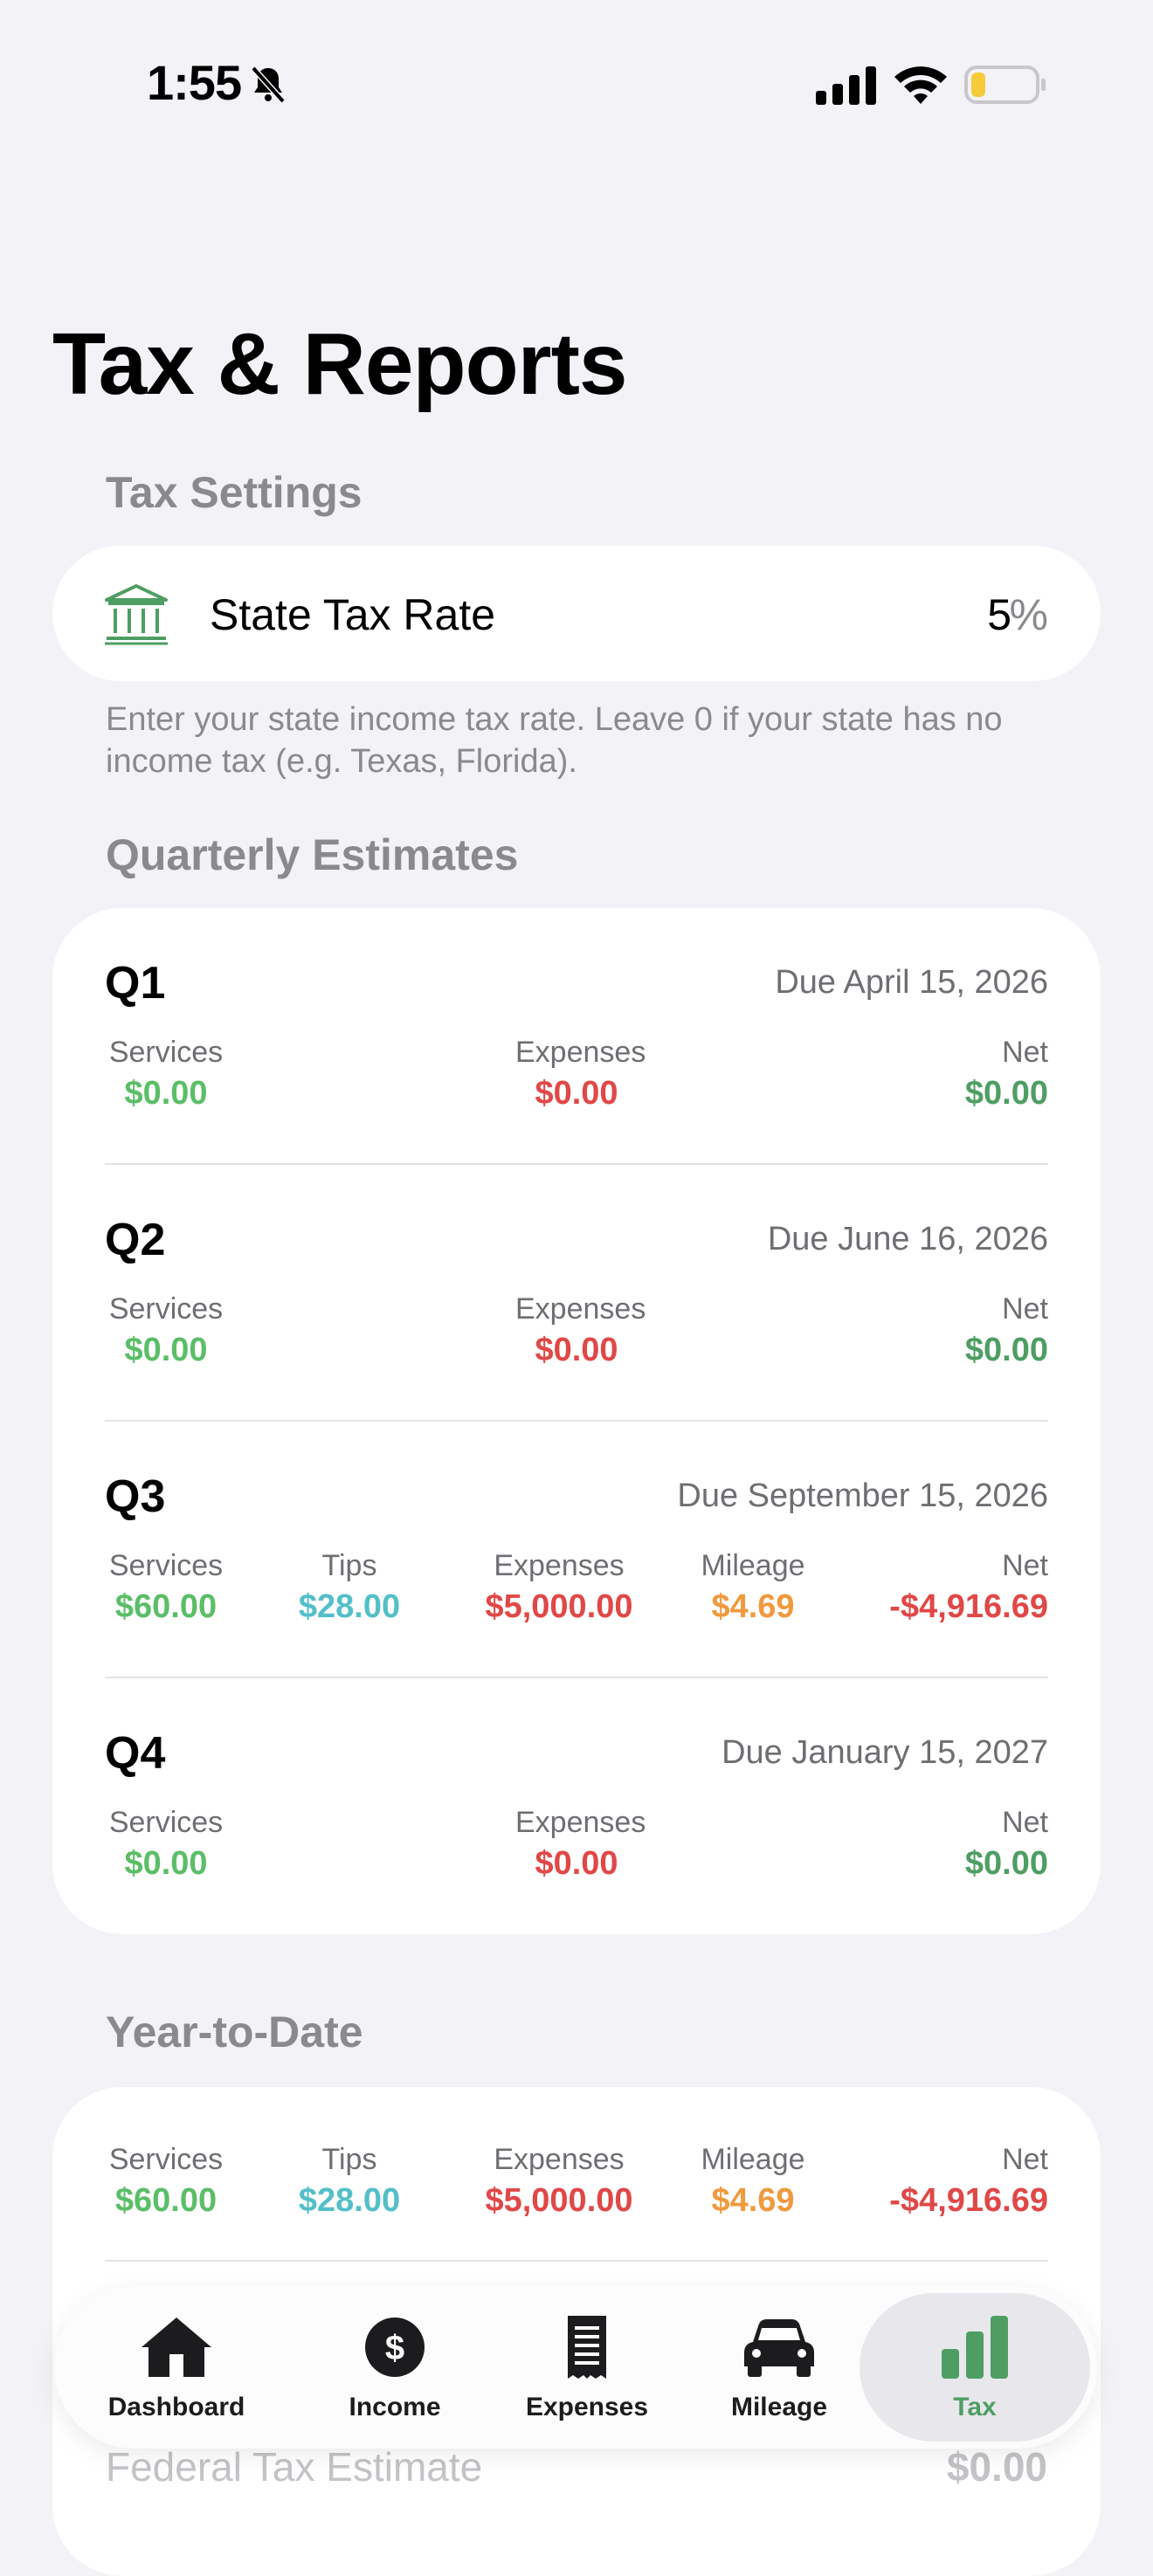 This screenshot has height=2576, width=1153. What do you see at coordinates (135, 1240) in the screenshot?
I see `quarter-name: Q2` at bounding box center [135, 1240].